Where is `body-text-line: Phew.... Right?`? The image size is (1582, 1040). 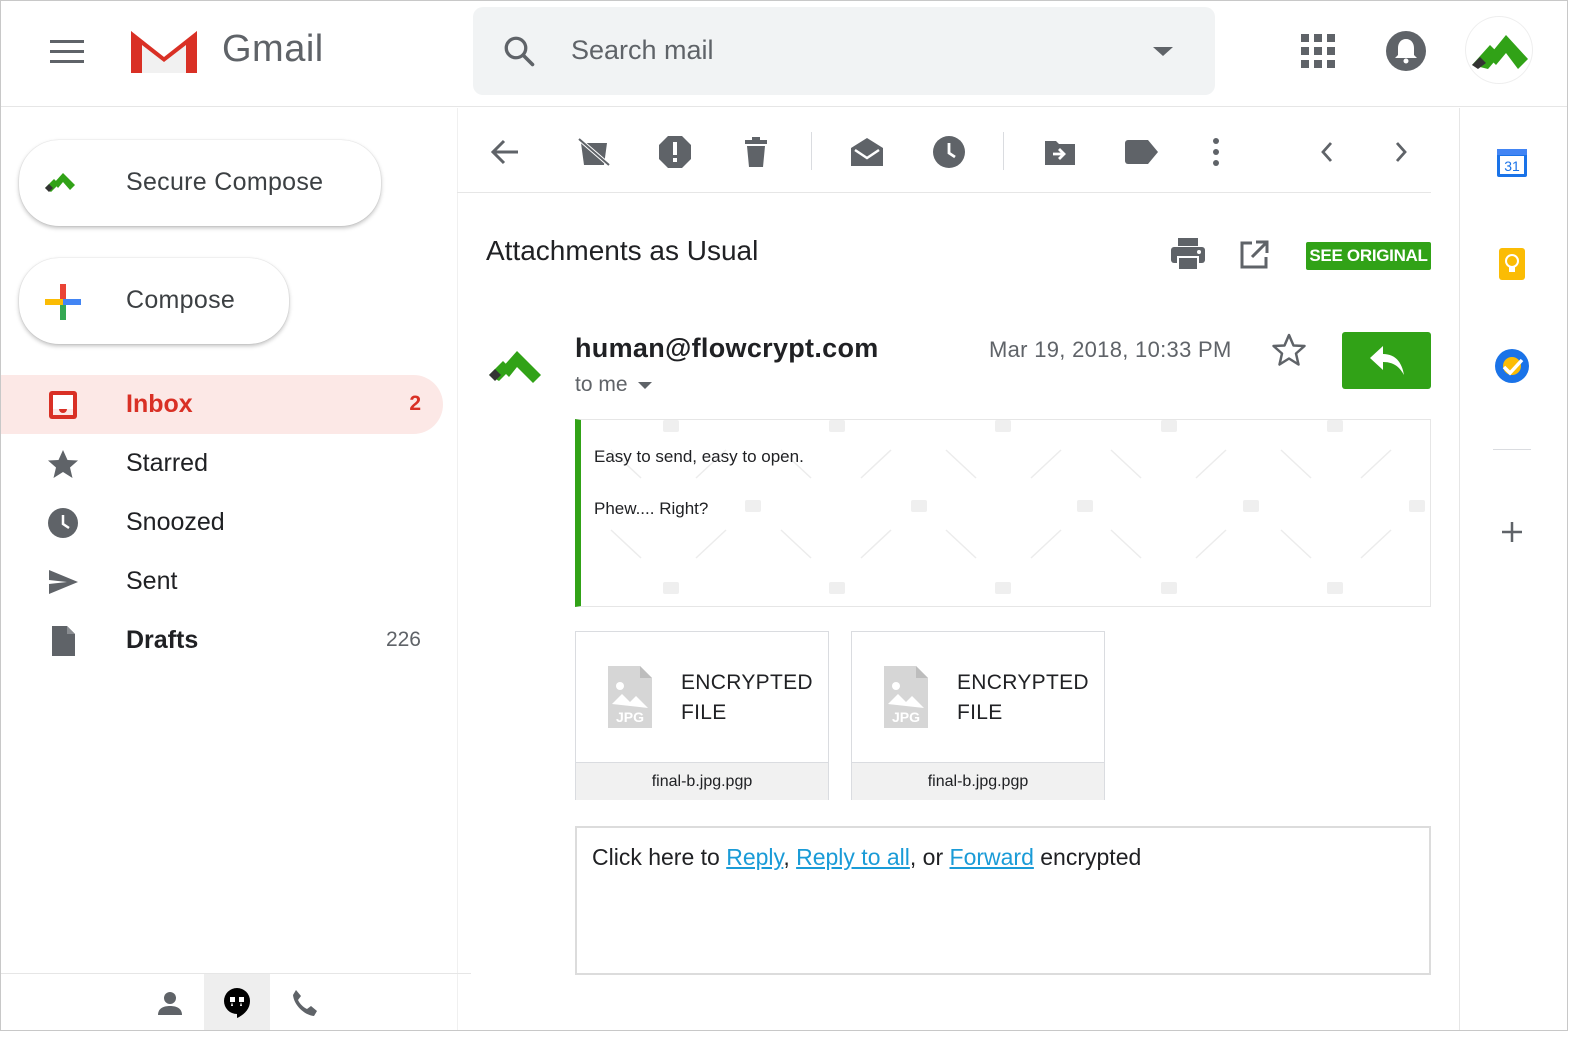
body-text-line: Phew.... Right? is located at coordinates (651, 508).